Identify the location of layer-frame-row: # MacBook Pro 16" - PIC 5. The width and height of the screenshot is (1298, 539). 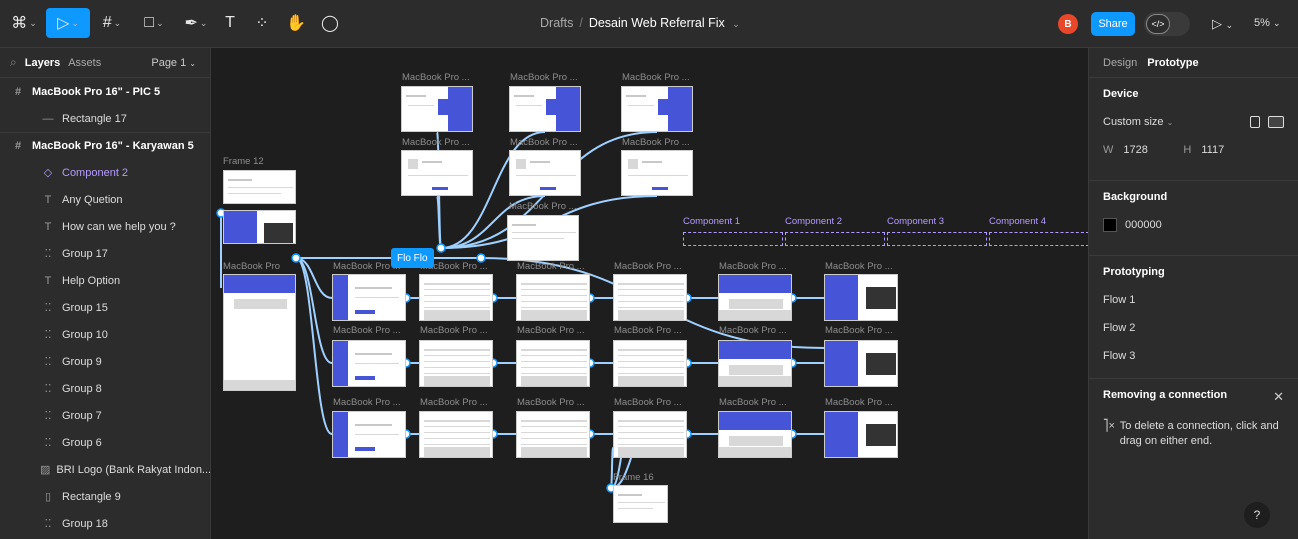
(105, 91).